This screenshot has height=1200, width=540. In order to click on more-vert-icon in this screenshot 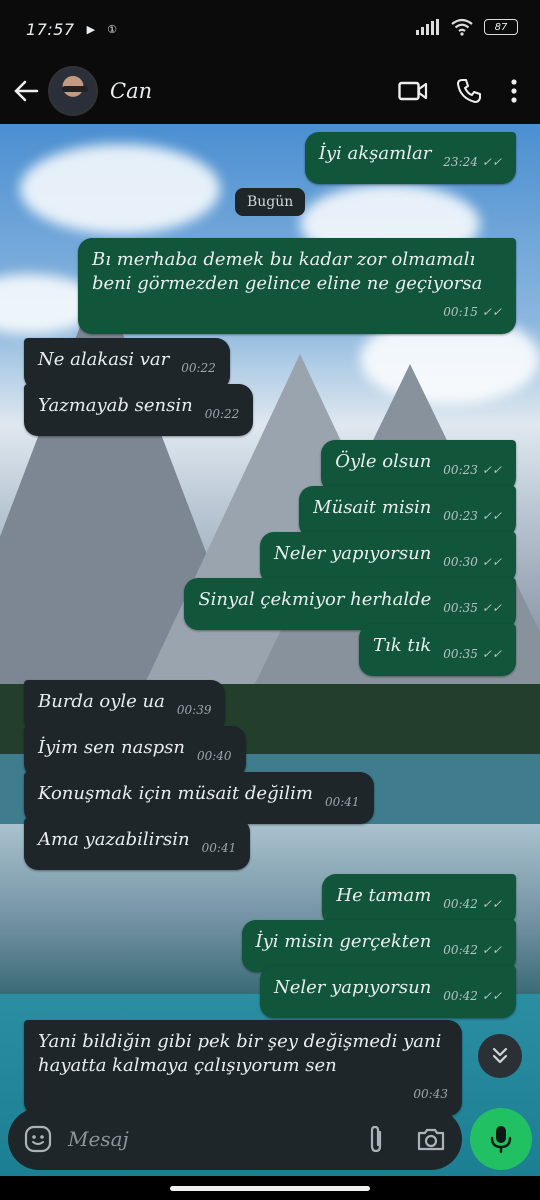, I will do `click(514, 91)`.